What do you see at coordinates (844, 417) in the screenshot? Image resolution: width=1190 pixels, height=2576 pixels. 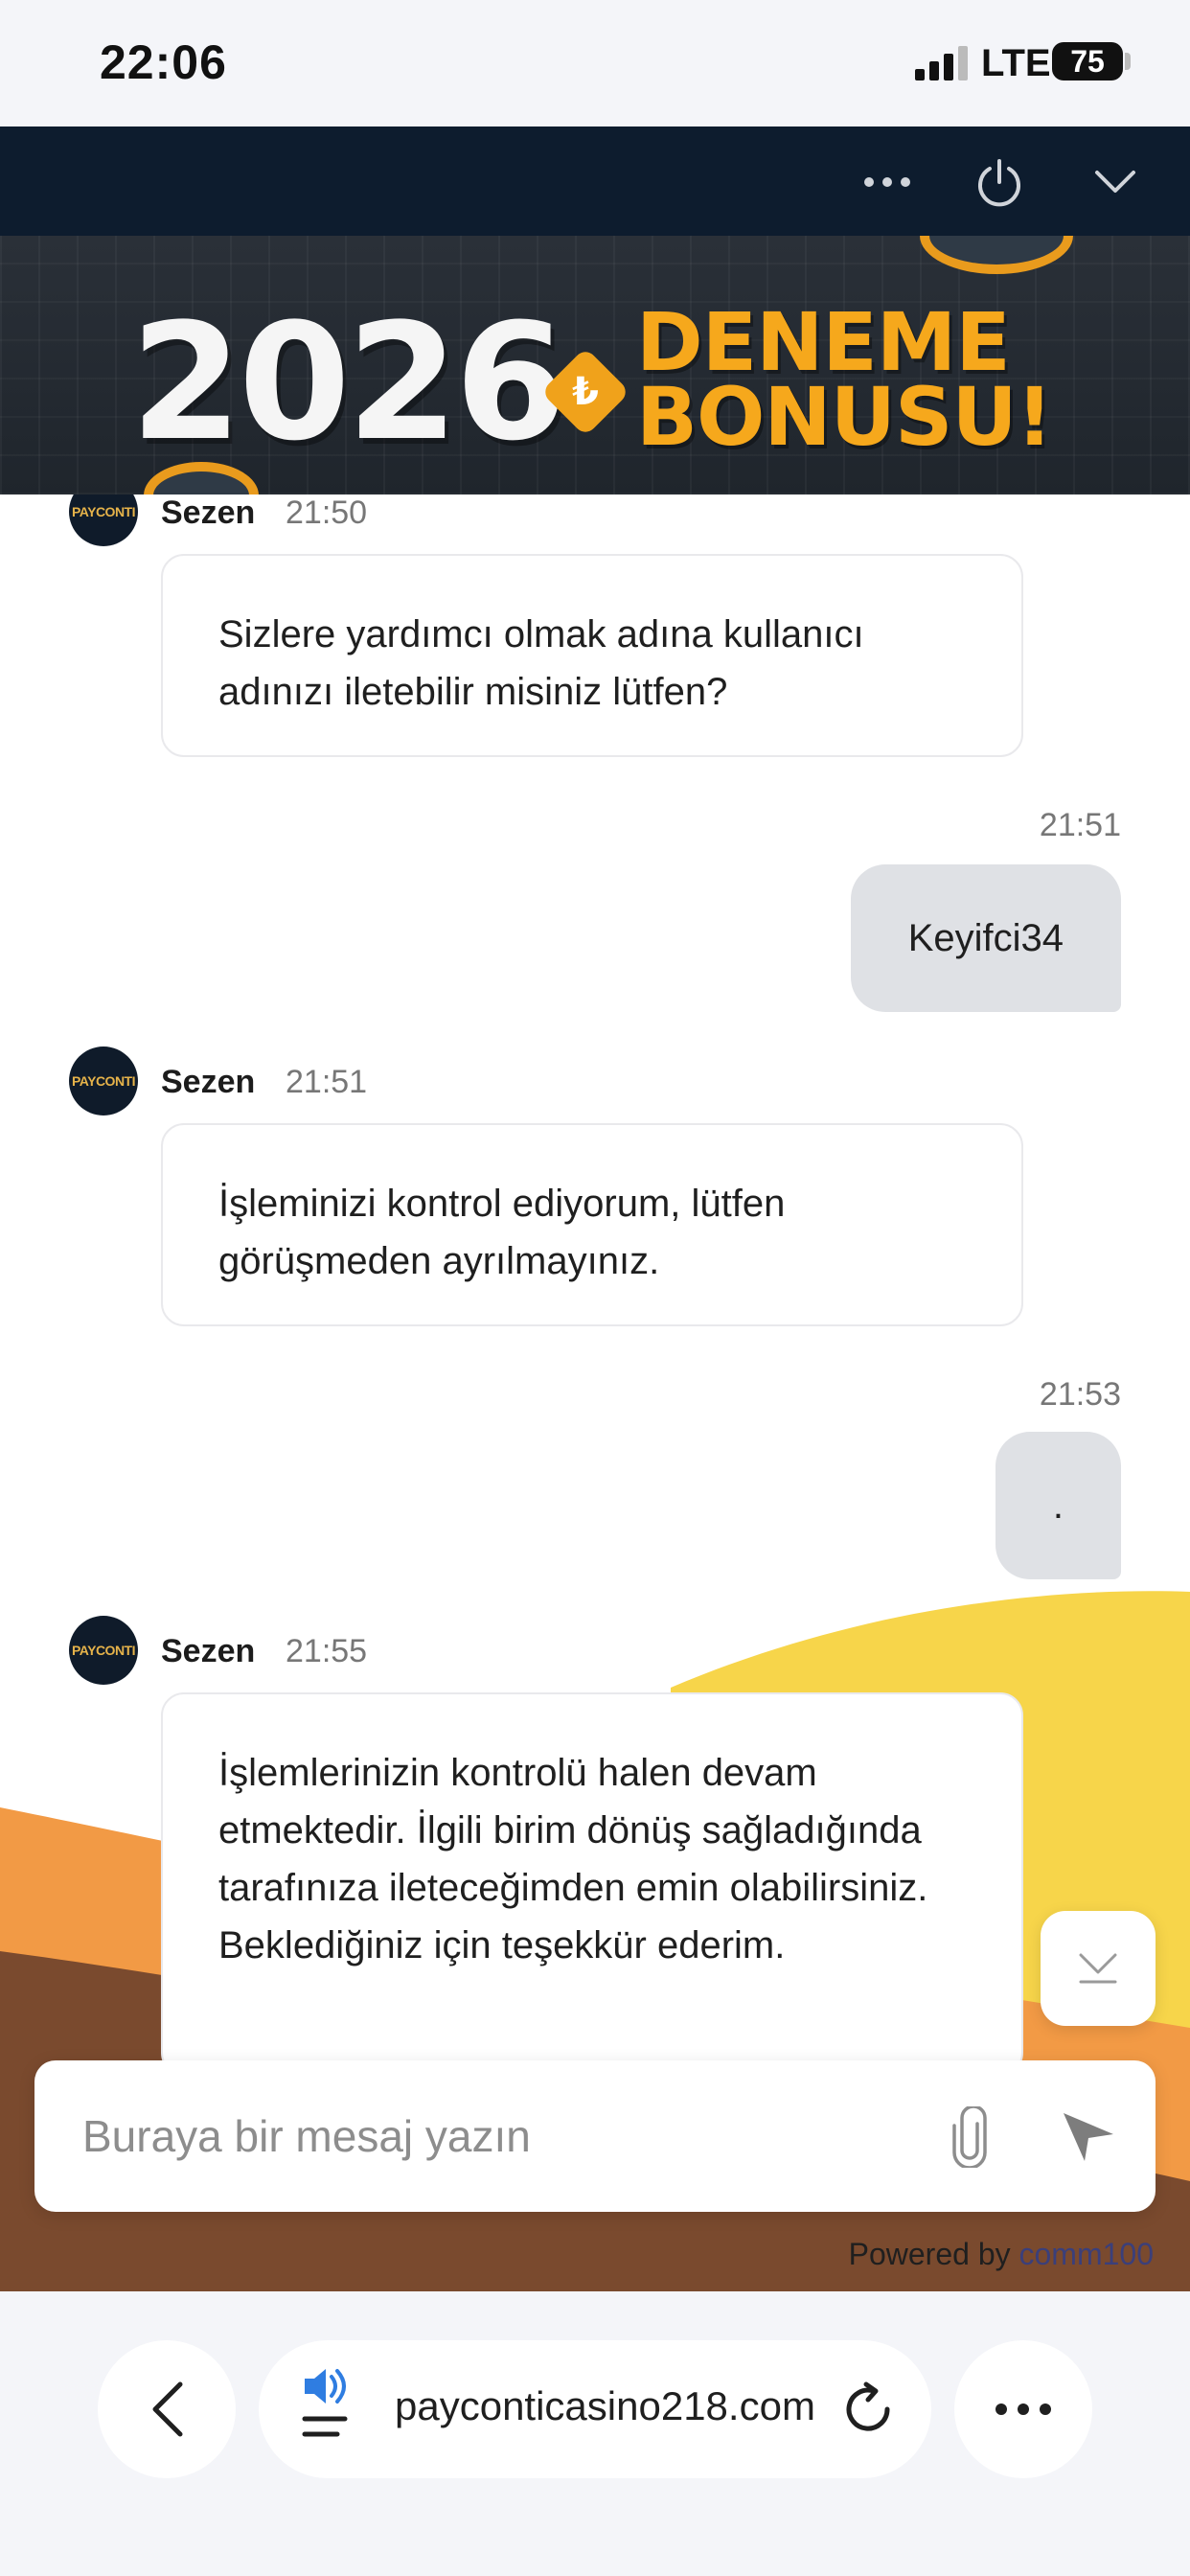 I see `banner-headline-2: BONUSU!` at bounding box center [844, 417].